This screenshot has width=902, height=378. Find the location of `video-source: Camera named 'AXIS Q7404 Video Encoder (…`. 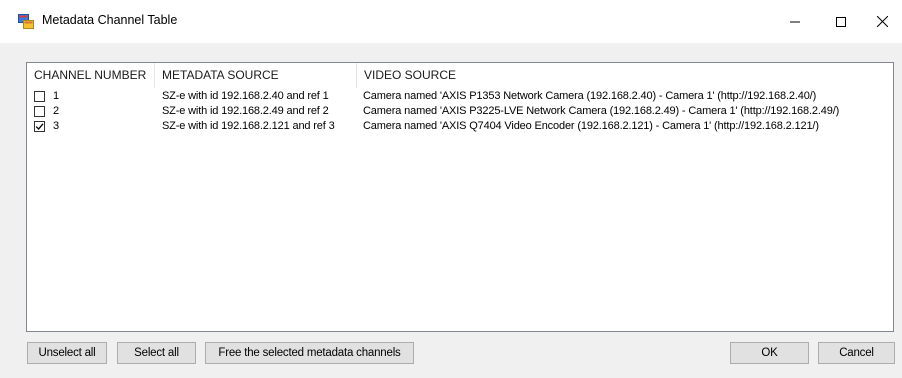

video-source: Camera named 'AXIS Q7404 Video Encoder (… is located at coordinates (591, 126).